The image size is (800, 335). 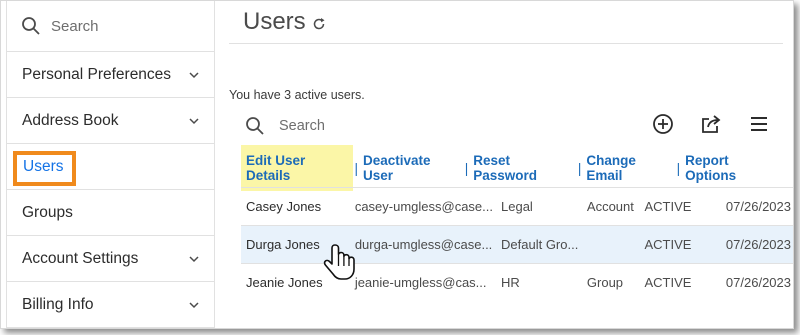 I want to click on refresh-icon, so click(x=319, y=24).